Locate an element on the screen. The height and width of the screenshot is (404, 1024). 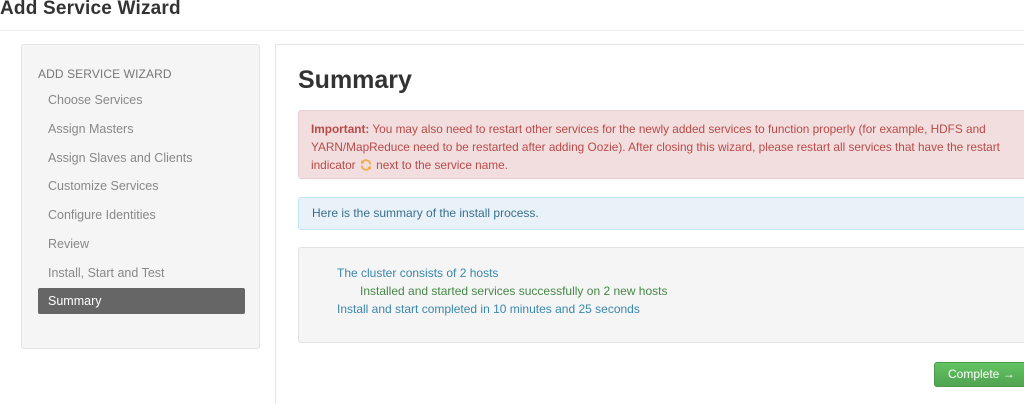
summary-hosts-line: The cluster consists of 2 hosts is located at coordinates (418, 273).